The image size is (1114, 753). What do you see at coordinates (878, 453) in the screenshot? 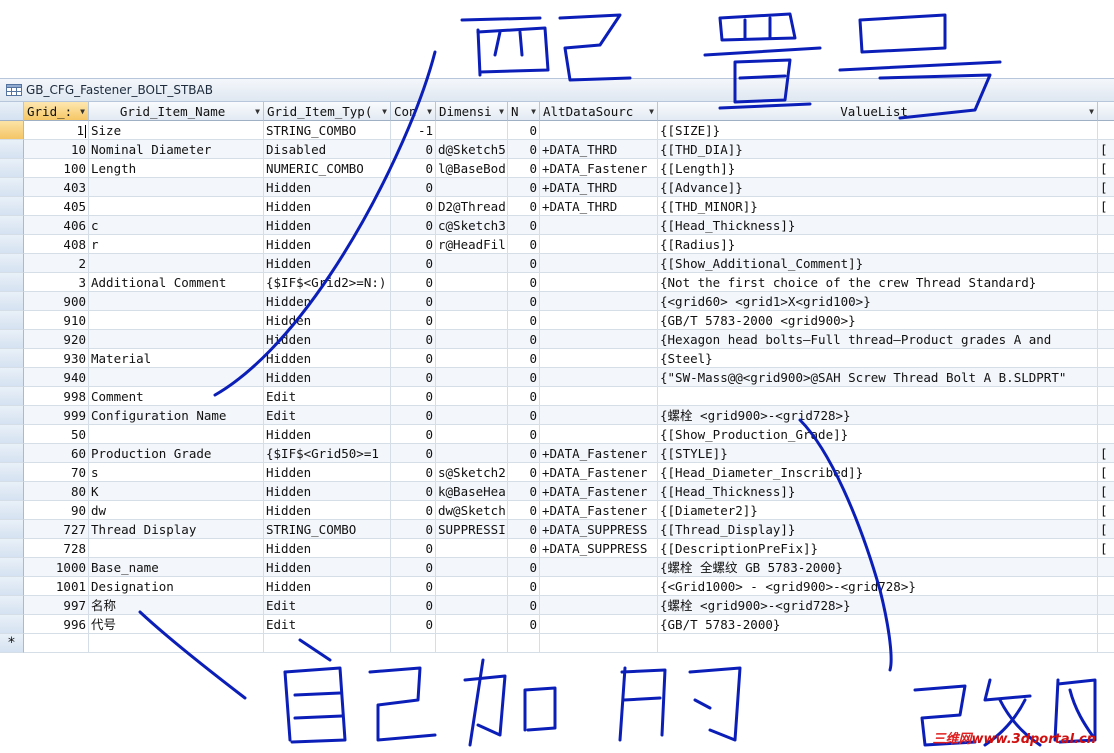
I see `cell-val: {[STYLE]}` at bounding box center [878, 453].